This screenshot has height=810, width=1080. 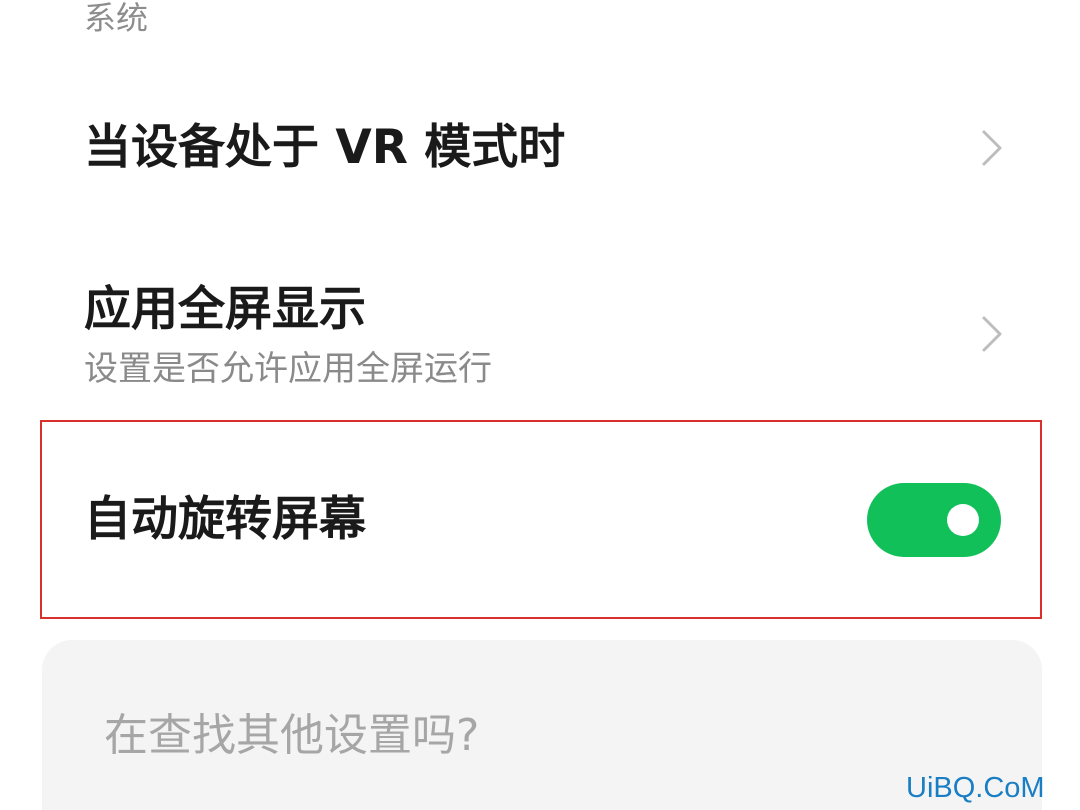 What do you see at coordinates (325, 147) in the screenshot?
I see `vr-mode-title: 当设备处于 VR 模式时` at bounding box center [325, 147].